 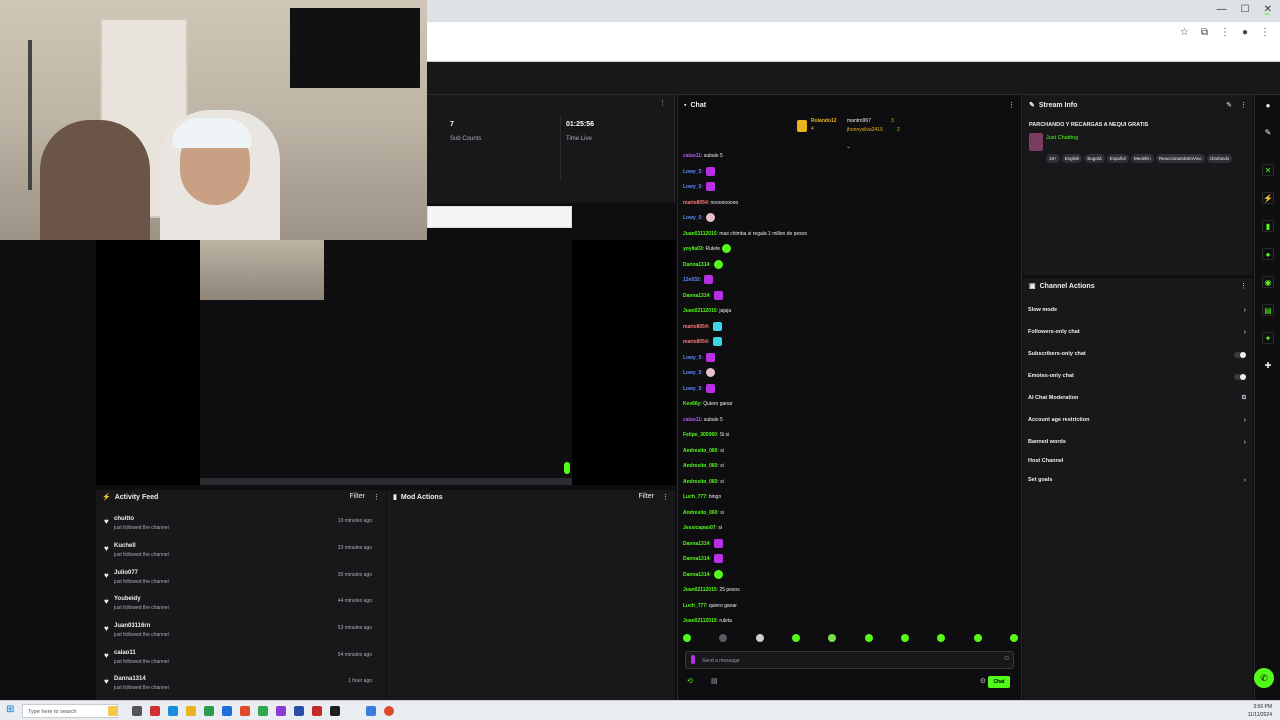 What do you see at coordinates (1138, 463) in the screenshot?
I see `host-channel-row: Host Channel` at bounding box center [1138, 463].